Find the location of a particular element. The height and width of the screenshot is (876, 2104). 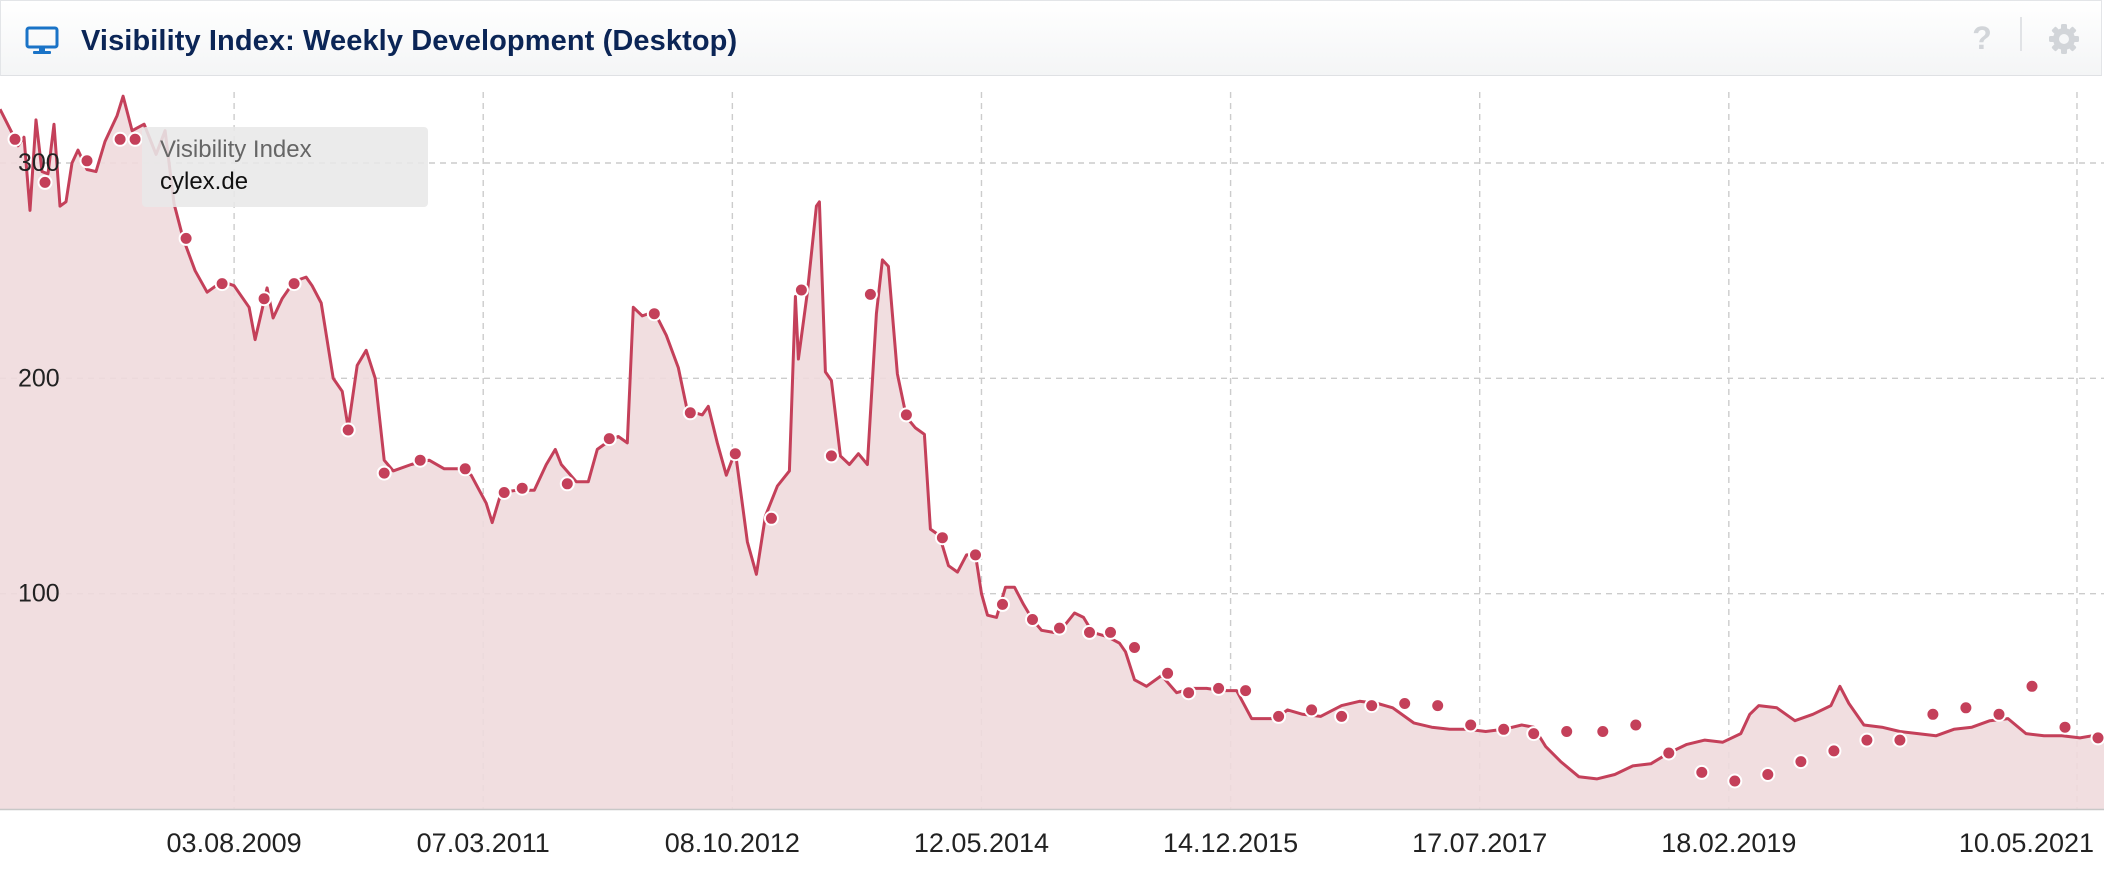

x-tick-label-2: 08.10.2012 is located at coordinates (732, 843).